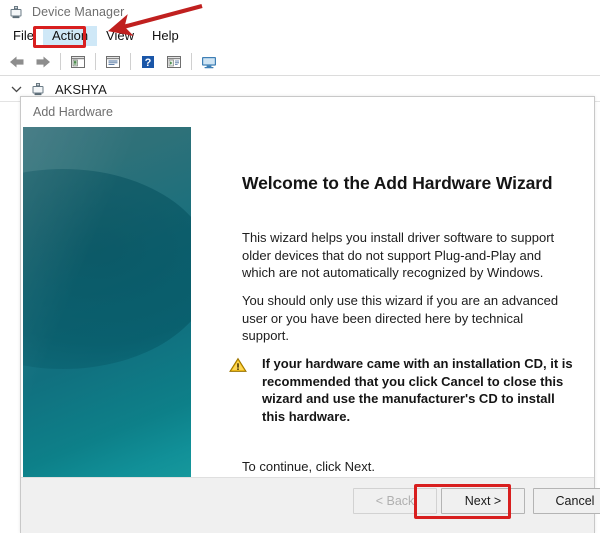 Image resolution: width=600 pixels, height=533 pixels. I want to click on back-arrow-icon, so click(17, 62).